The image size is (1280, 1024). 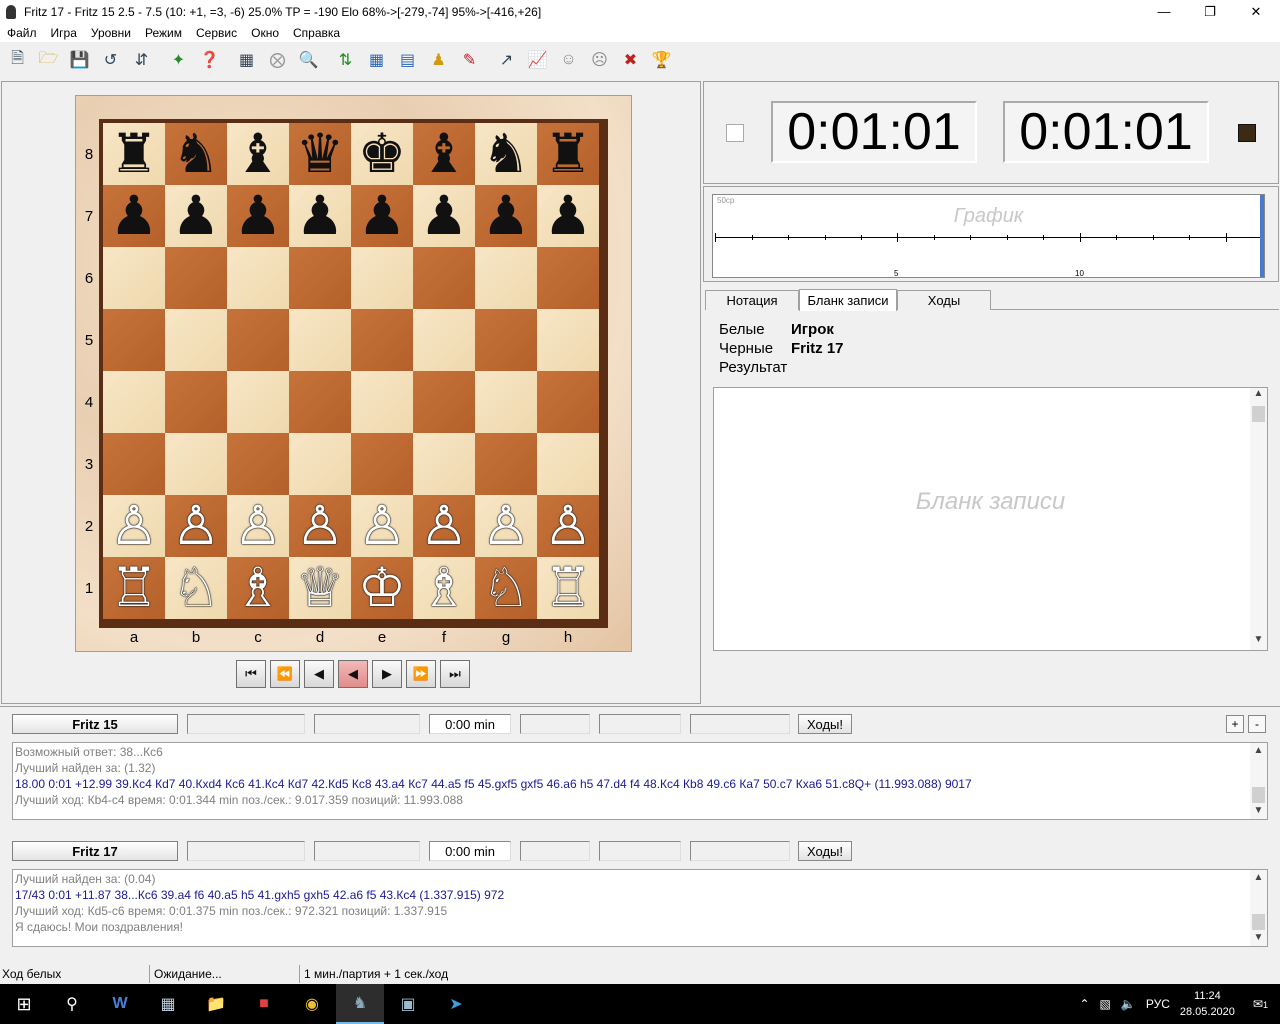 What do you see at coordinates (382, 588) in the screenshot?
I see `square-e1: ♔` at bounding box center [382, 588].